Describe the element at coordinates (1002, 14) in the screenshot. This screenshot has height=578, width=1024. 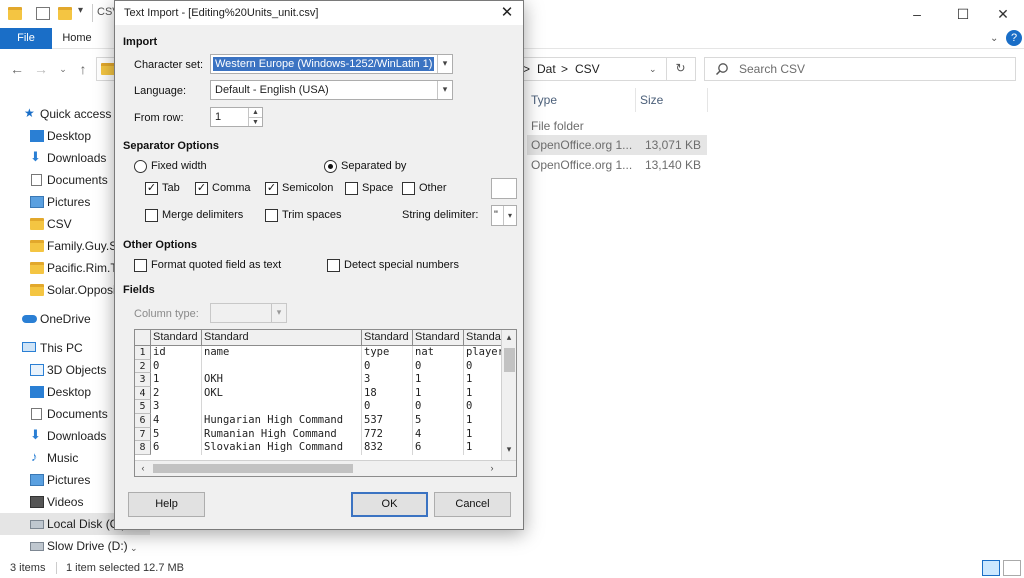
I see `close-window-button: ✕` at that location.